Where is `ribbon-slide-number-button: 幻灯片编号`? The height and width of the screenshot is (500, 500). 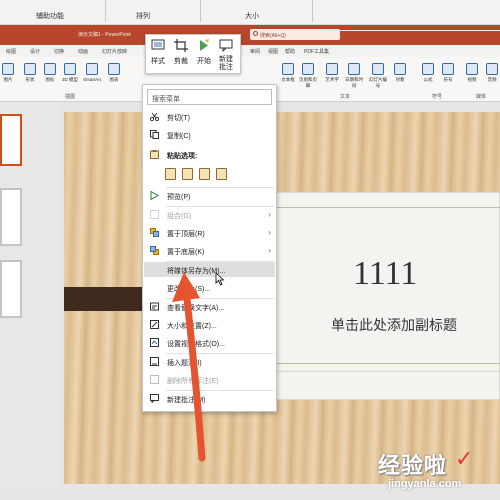
ribbon-slide-number-button: 幻灯片编号 is located at coordinates (378, 76).